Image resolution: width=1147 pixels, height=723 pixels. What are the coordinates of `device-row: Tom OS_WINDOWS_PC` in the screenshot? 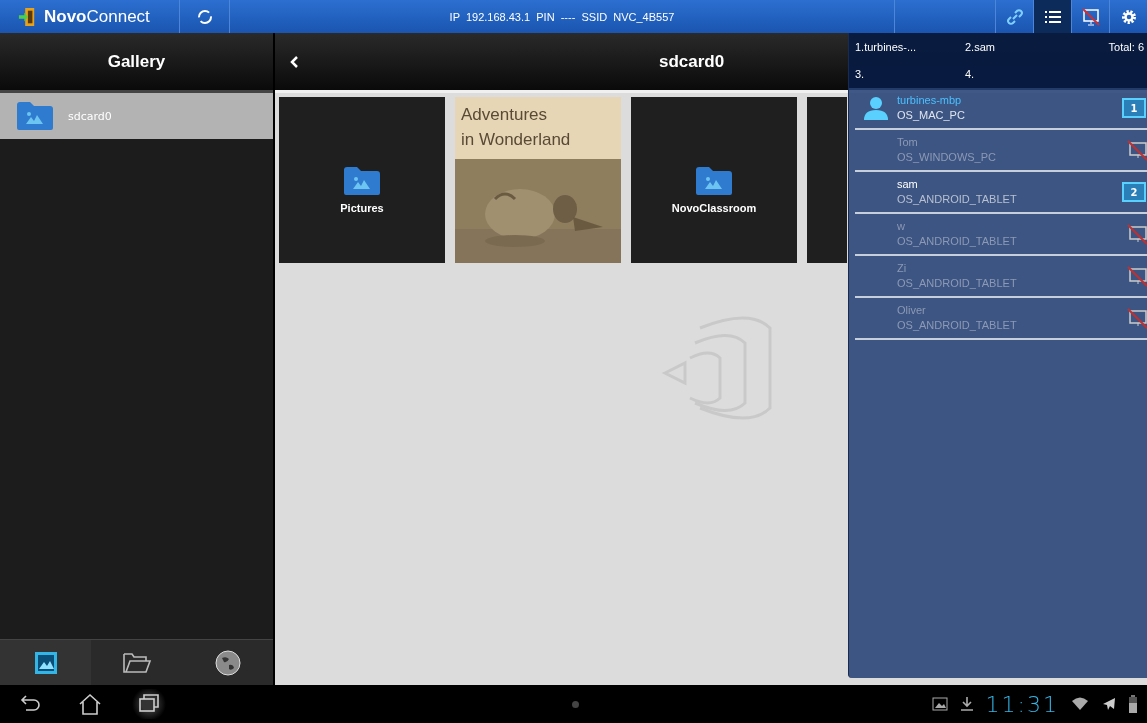 It's located at (1001, 151).